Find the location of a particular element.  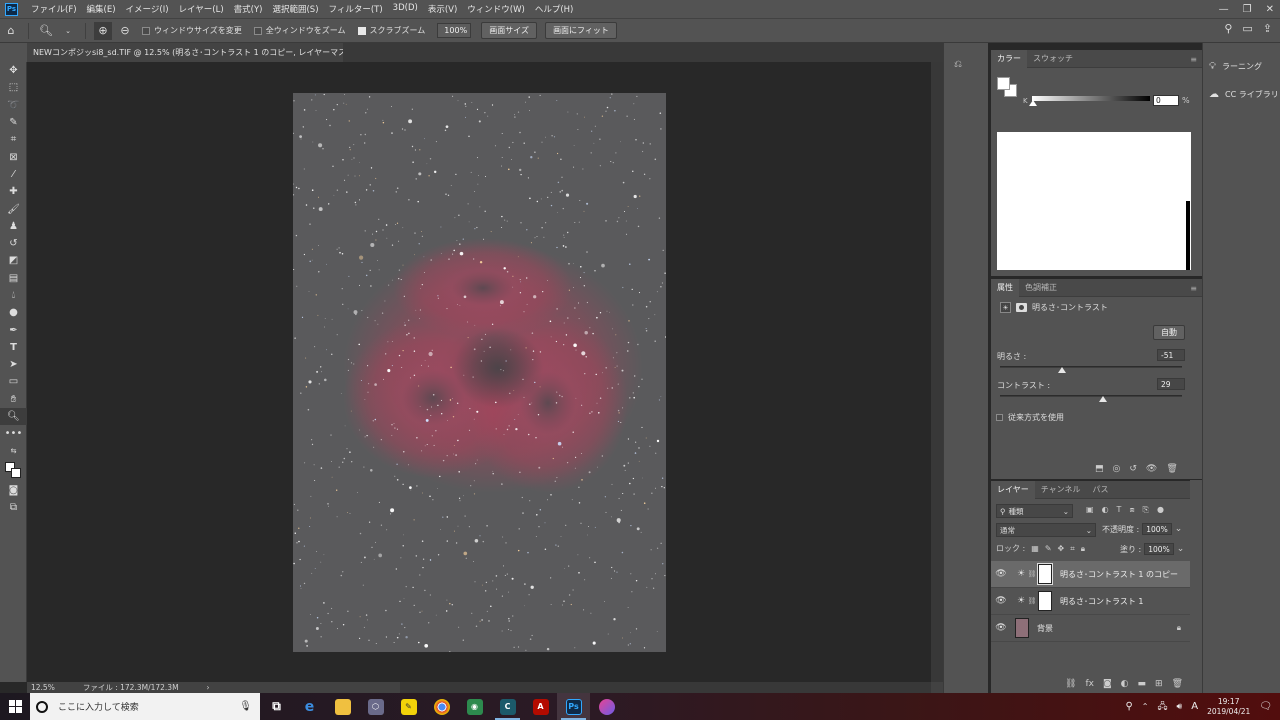

chrome-app is located at coordinates (441, 706).